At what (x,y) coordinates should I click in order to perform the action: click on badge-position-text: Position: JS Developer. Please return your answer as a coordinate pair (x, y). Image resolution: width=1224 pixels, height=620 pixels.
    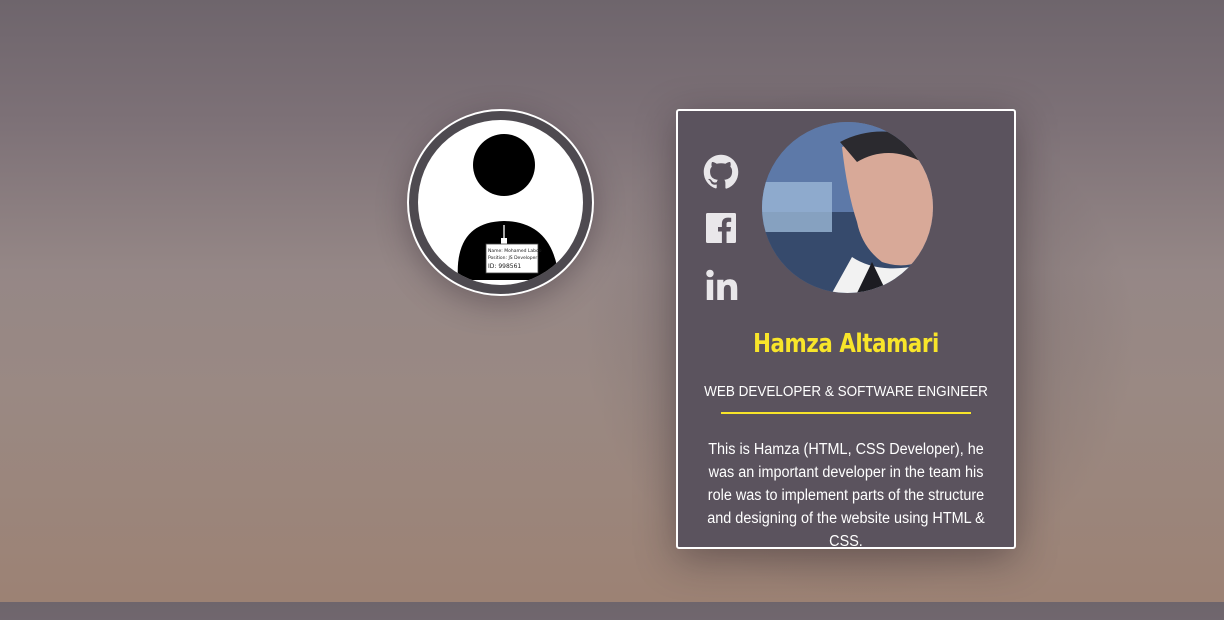
    Looking at the image, I should click on (512, 258).